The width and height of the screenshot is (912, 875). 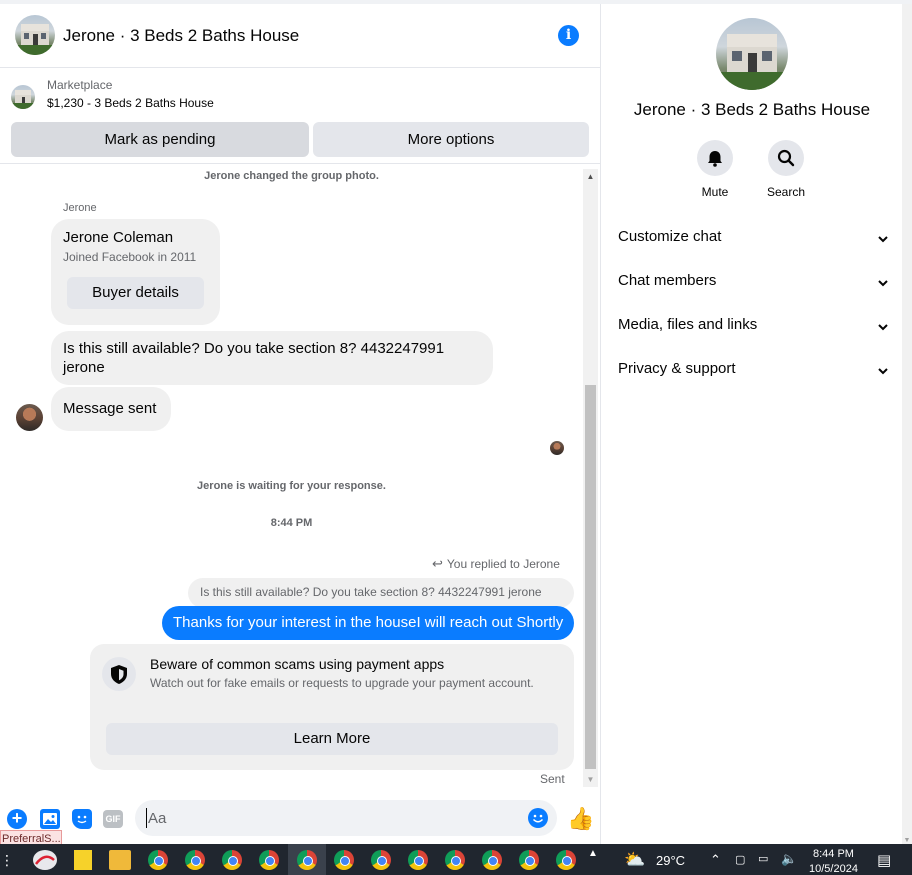 What do you see at coordinates (557, 448) in the screenshot?
I see `read-receipt-avatar` at bounding box center [557, 448].